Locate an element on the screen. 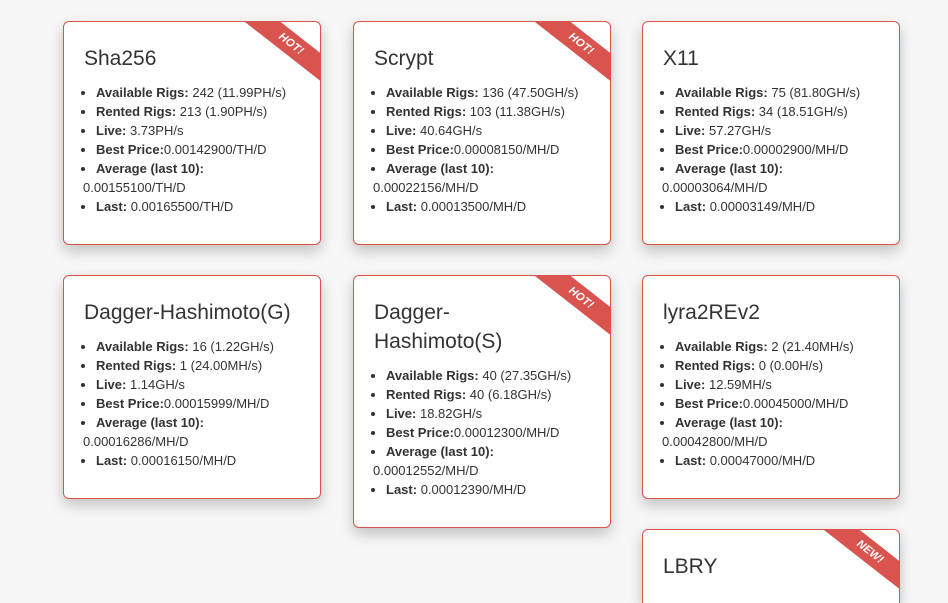 This screenshot has height=603, width=948. live-item: Live: 40.64GH/s is located at coordinates (488, 130).